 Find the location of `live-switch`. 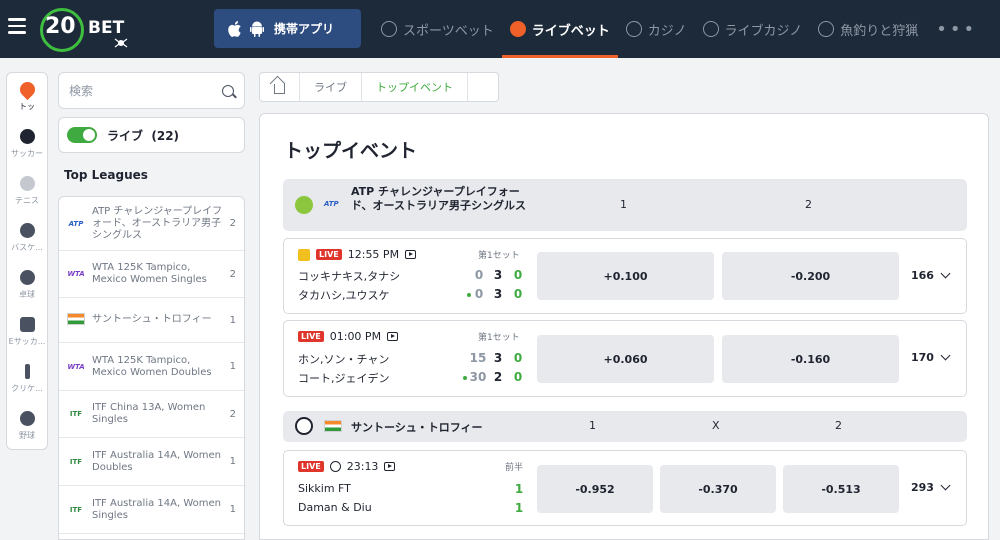

live-switch is located at coordinates (82, 135).